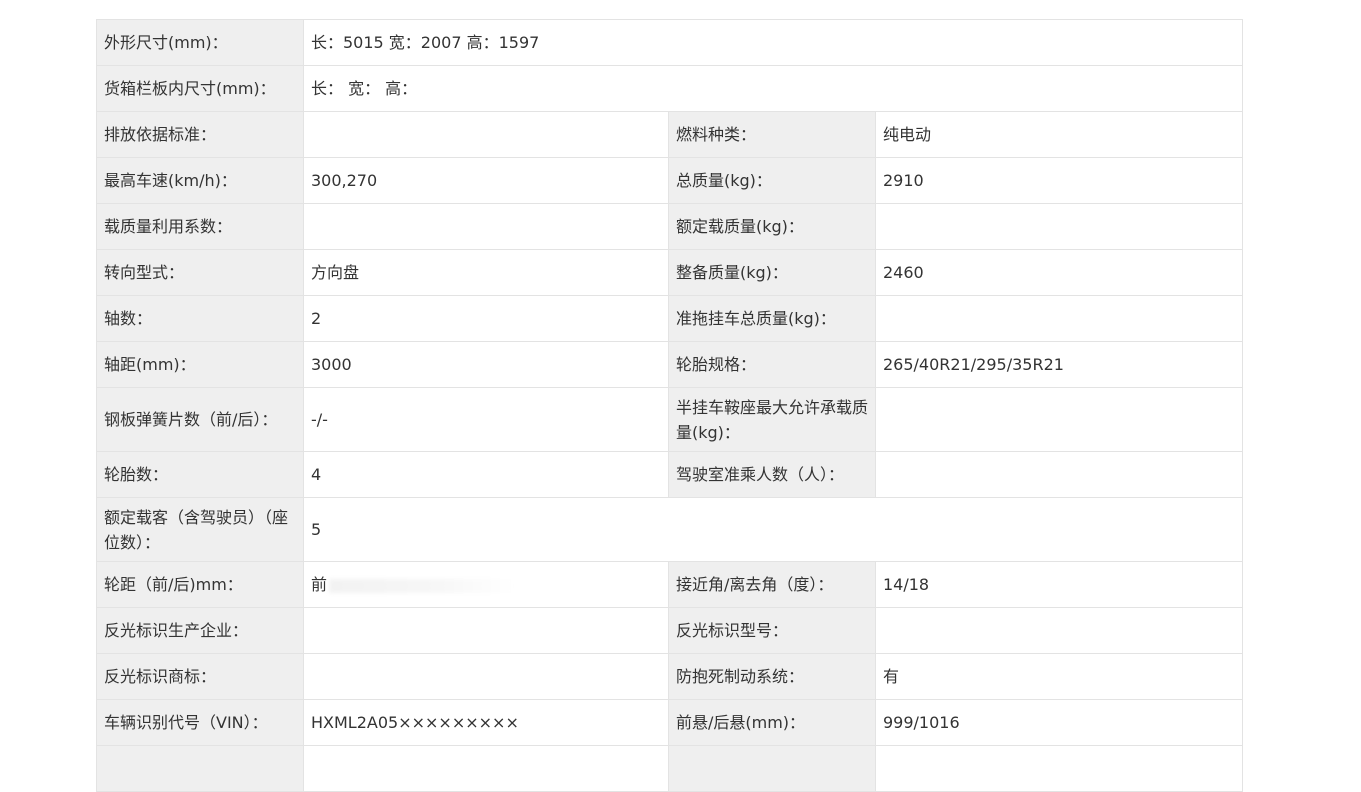 This screenshot has height=792, width=1361. What do you see at coordinates (200, 630) in the screenshot?
I see `spec-label: 反光标识生产企业：` at bounding box center [200, 630].